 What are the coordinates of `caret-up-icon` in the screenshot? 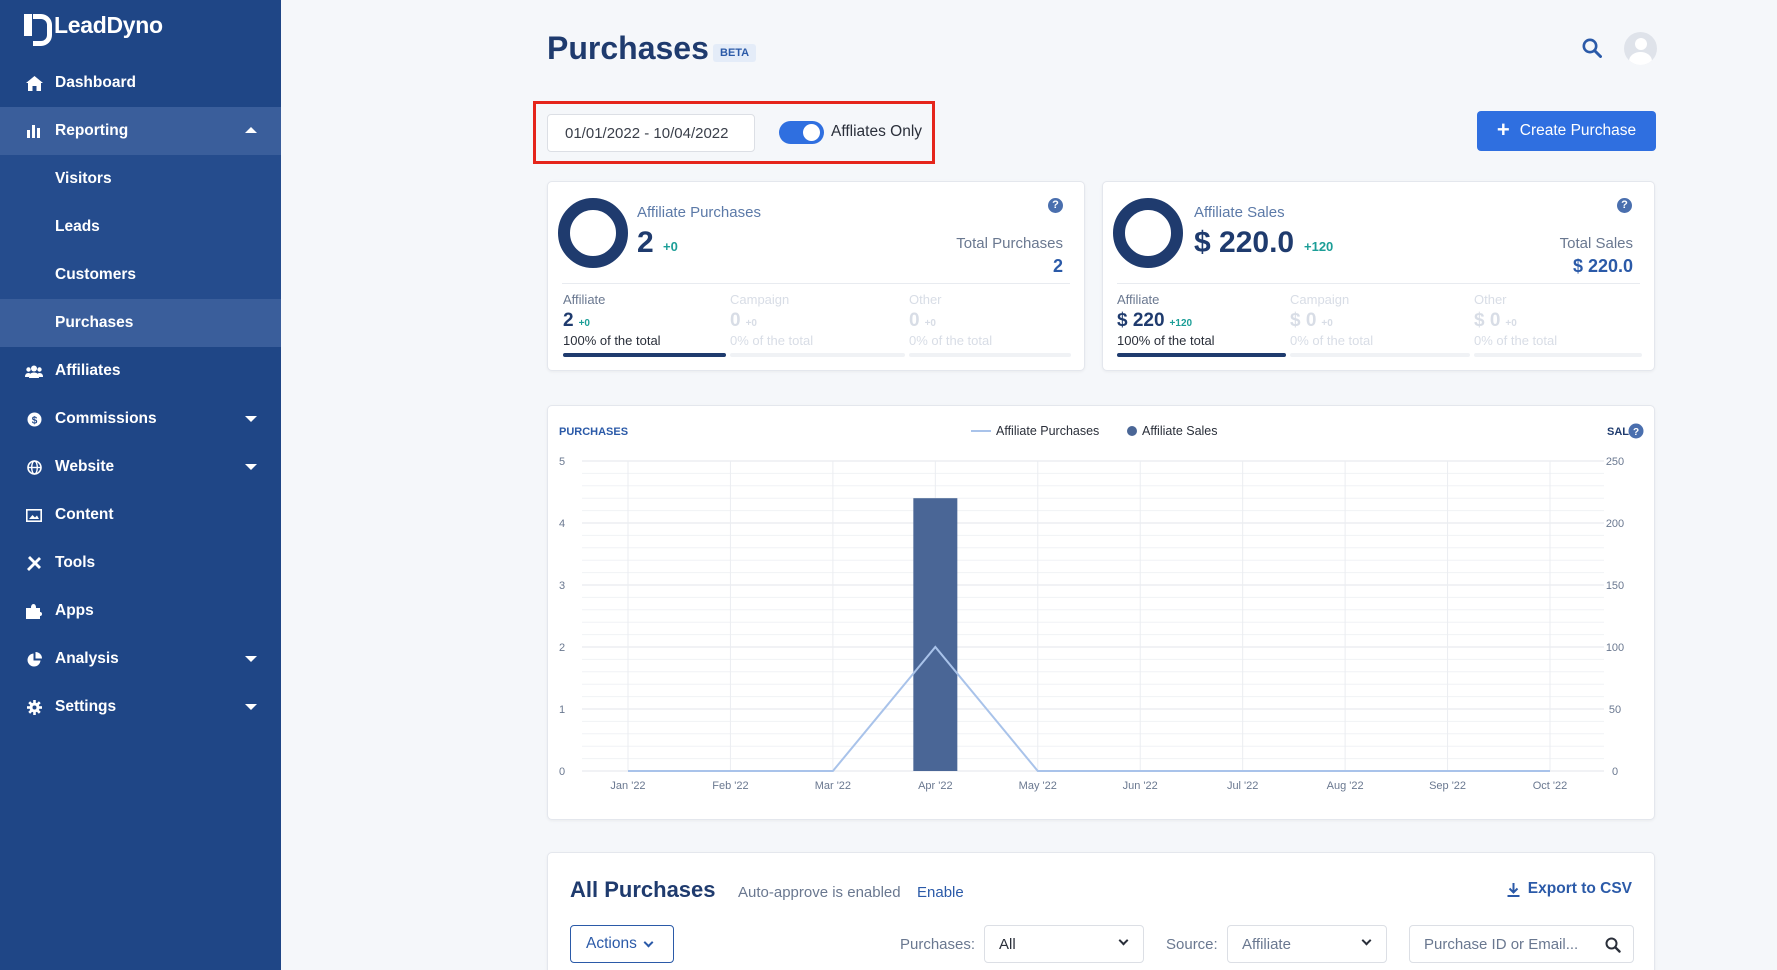 It's located at (251, 130).